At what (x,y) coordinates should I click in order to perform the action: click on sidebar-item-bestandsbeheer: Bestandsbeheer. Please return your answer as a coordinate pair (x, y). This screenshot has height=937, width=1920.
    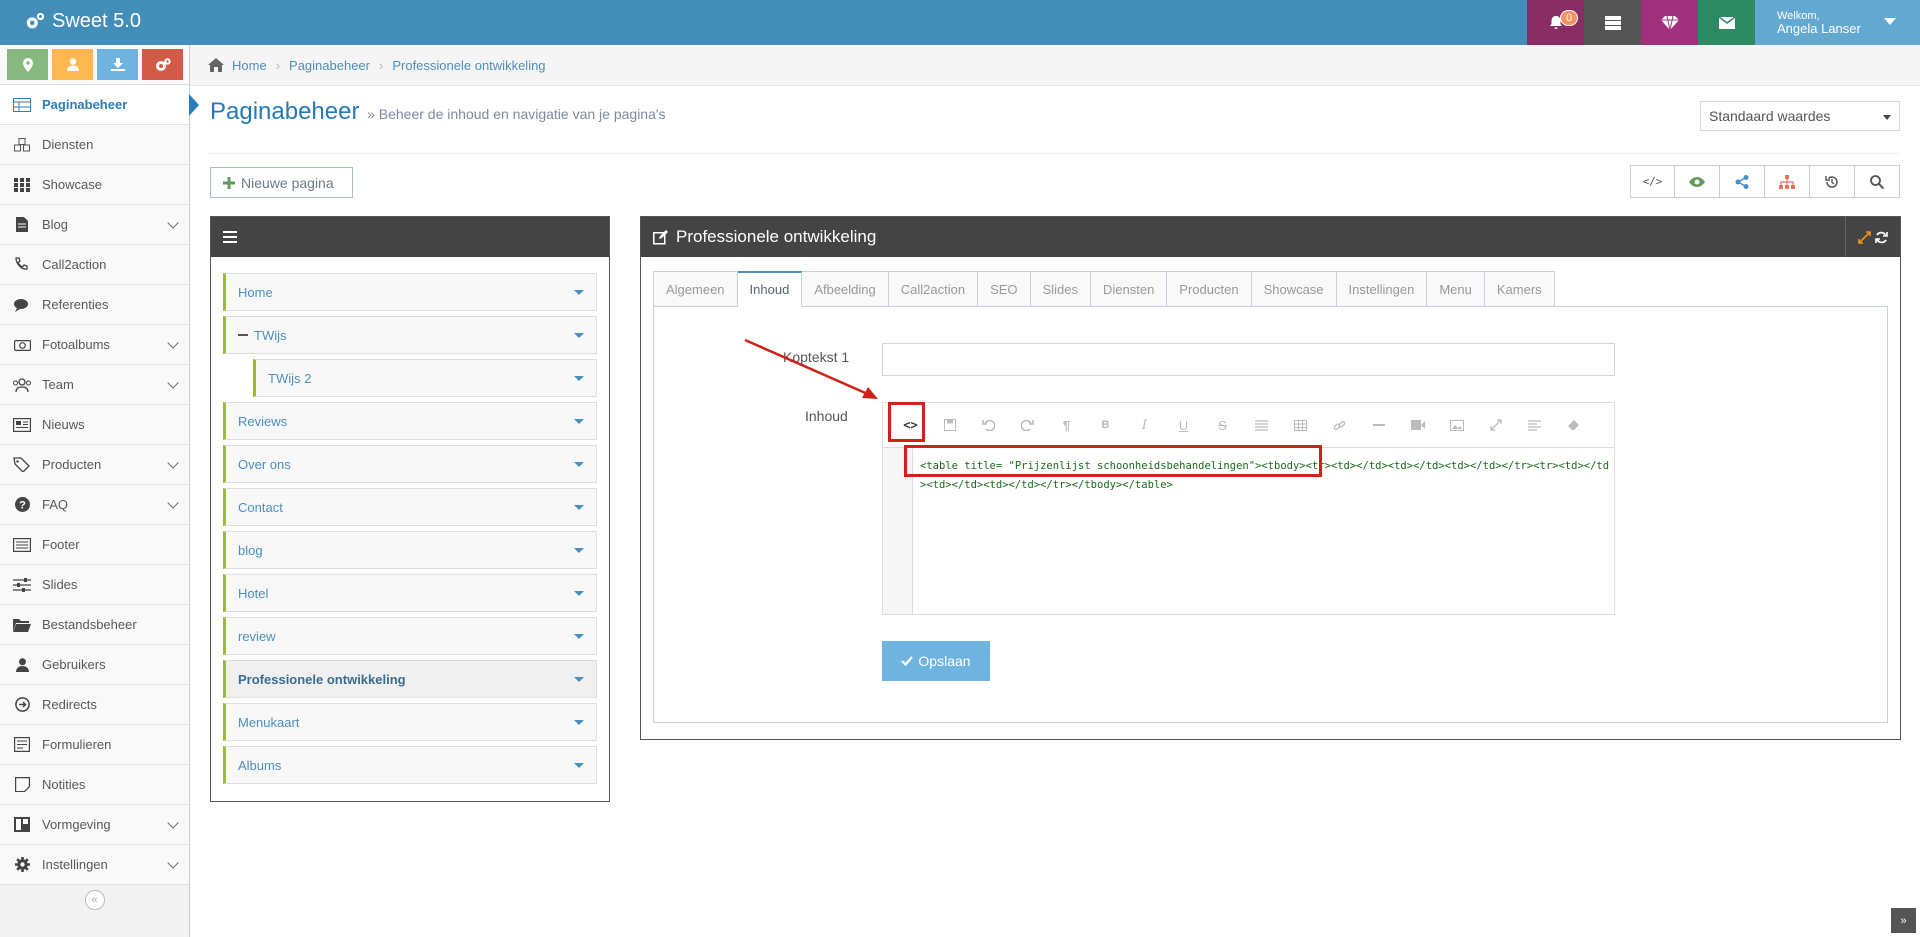
    Looking at the image, I should click on (94, 625).